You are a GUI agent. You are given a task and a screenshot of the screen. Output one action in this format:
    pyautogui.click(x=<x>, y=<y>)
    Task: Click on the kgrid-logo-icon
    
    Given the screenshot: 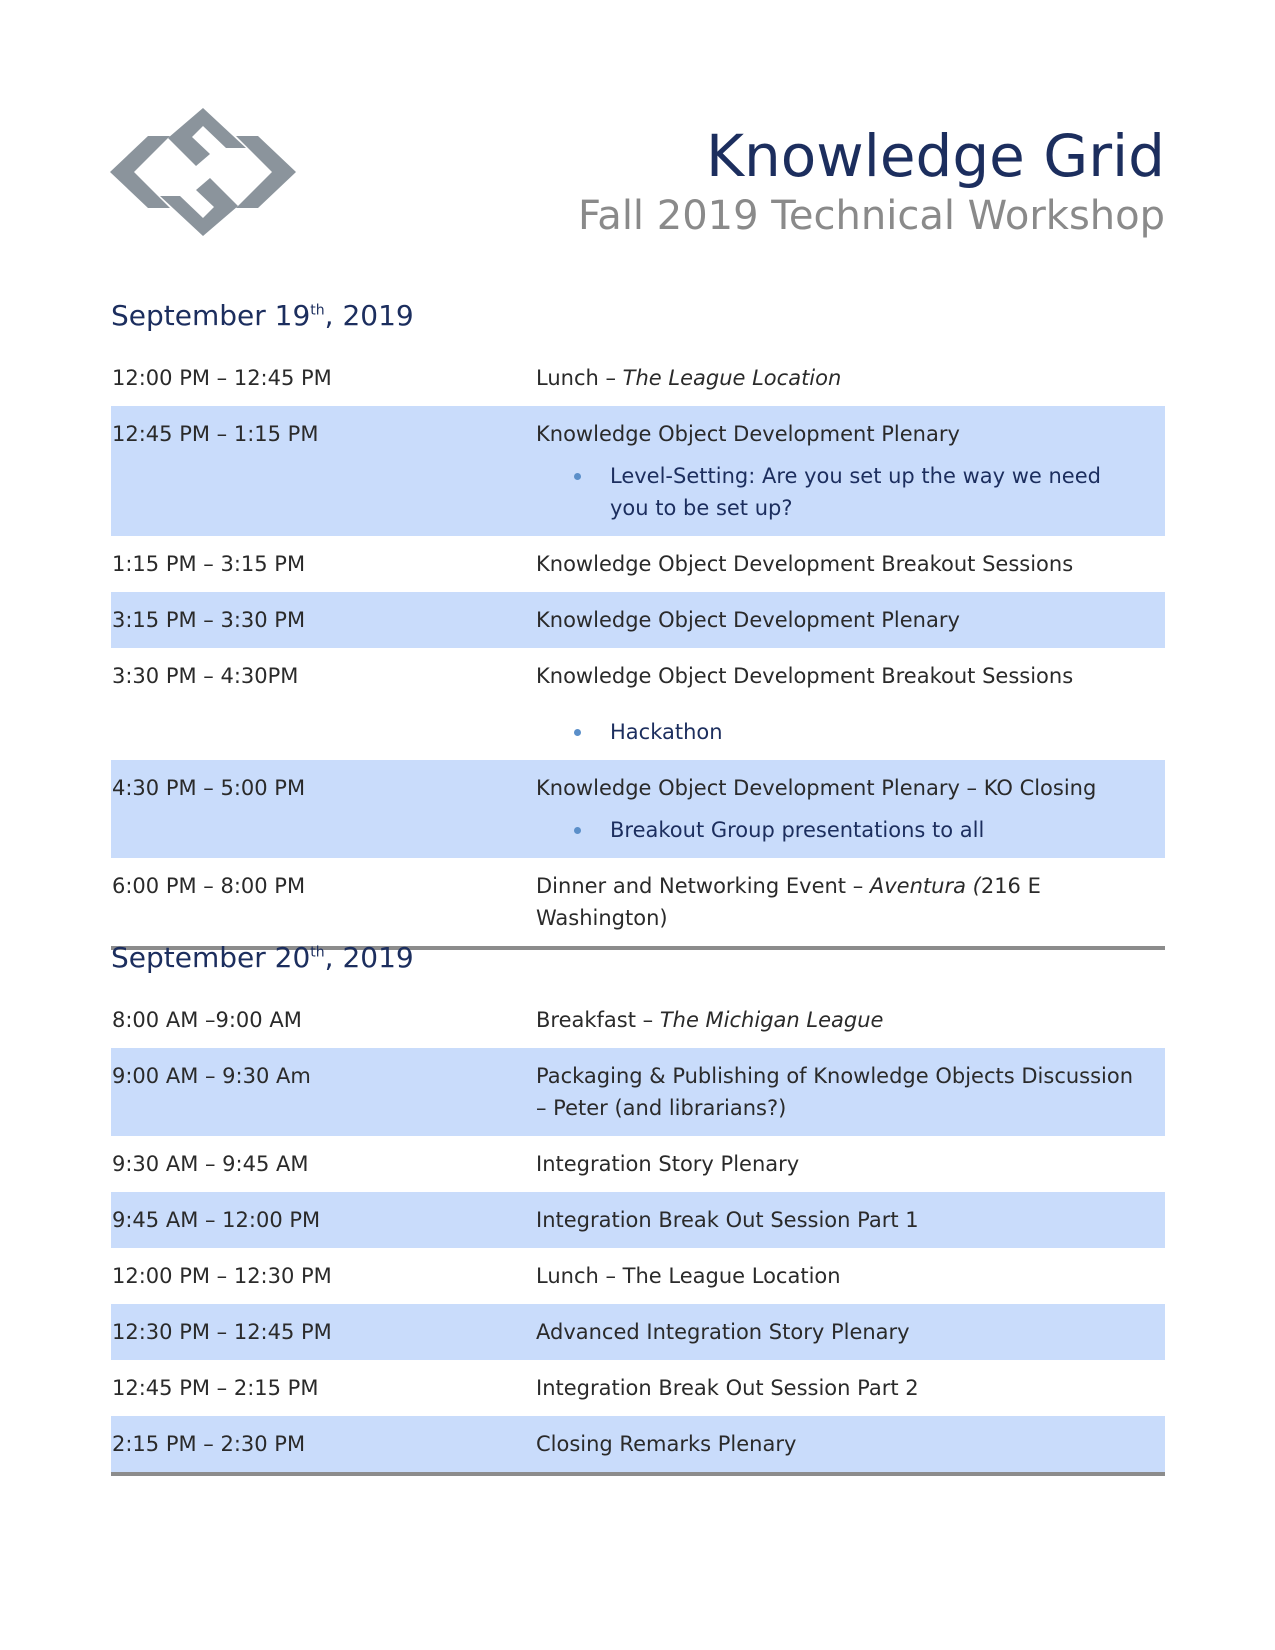 What is the action you would take?
    pyautogui.click(x=203, y=172)
    